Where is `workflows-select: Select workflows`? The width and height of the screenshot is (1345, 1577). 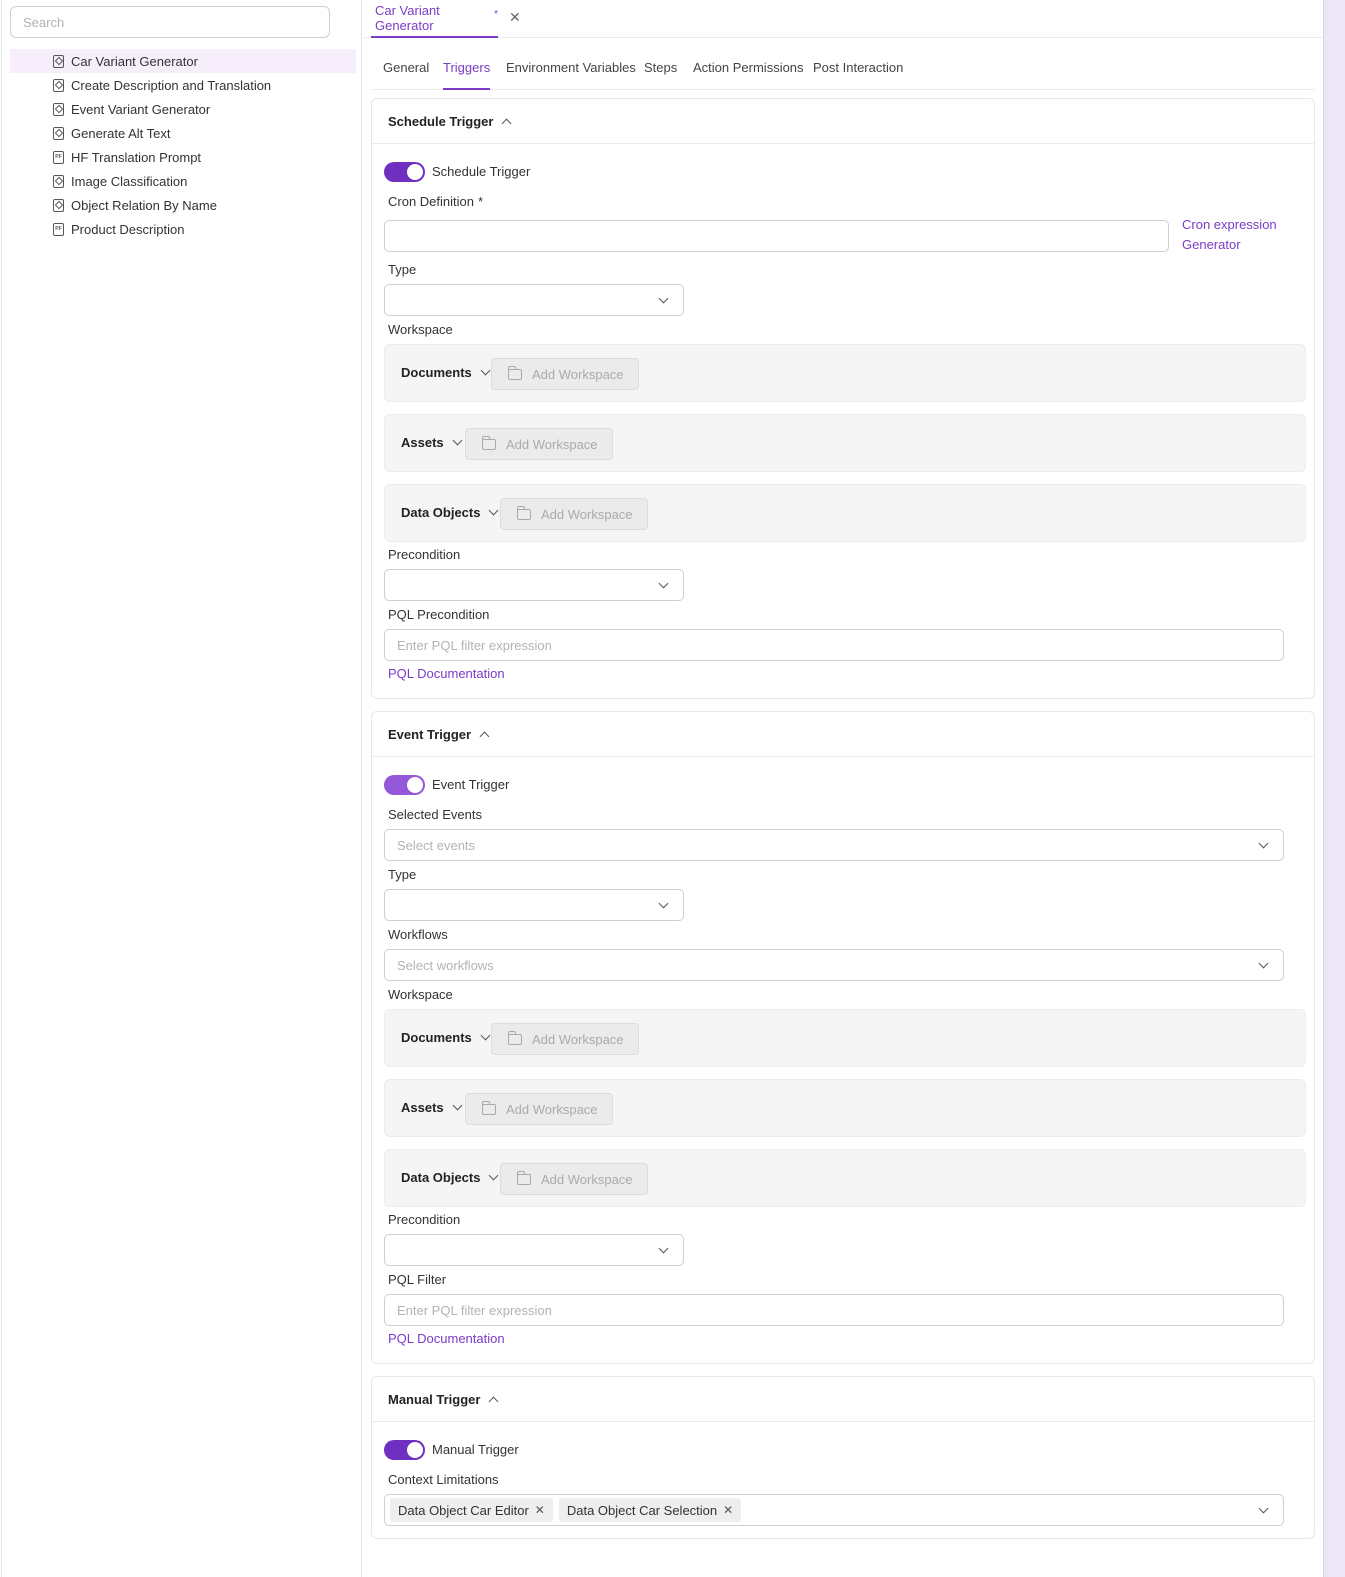
workflows-select: Select workflows is located at coordinates (834, 965).